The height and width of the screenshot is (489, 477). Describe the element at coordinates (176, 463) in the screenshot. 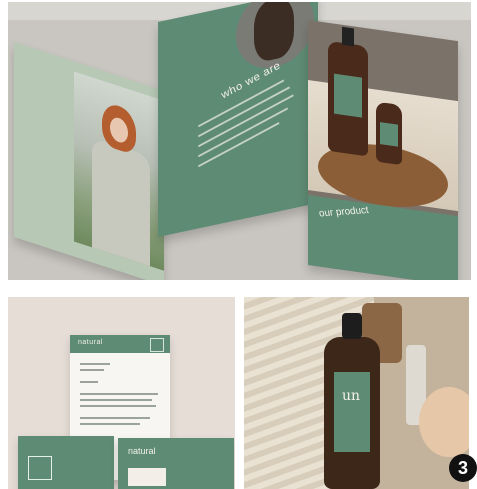

I see `business-card-front: natural` at that location.